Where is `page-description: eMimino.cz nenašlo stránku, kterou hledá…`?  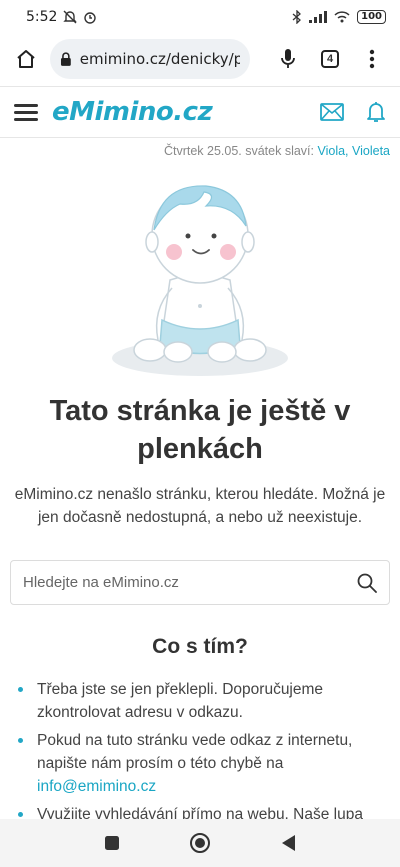 page-description: eMimino.cz nenašlo stránku, kterou hledá… is located at coordinates (200, 506).